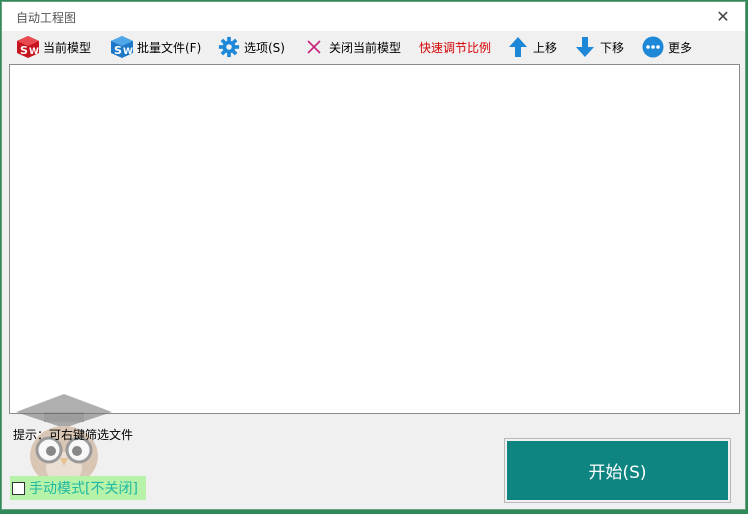 The image size is (748, 514). What do you see at coordinates (73, 435) in the screenshot?
I see `hint-text: 提示：可右键筛选文件` at bounding box center [73, 435].